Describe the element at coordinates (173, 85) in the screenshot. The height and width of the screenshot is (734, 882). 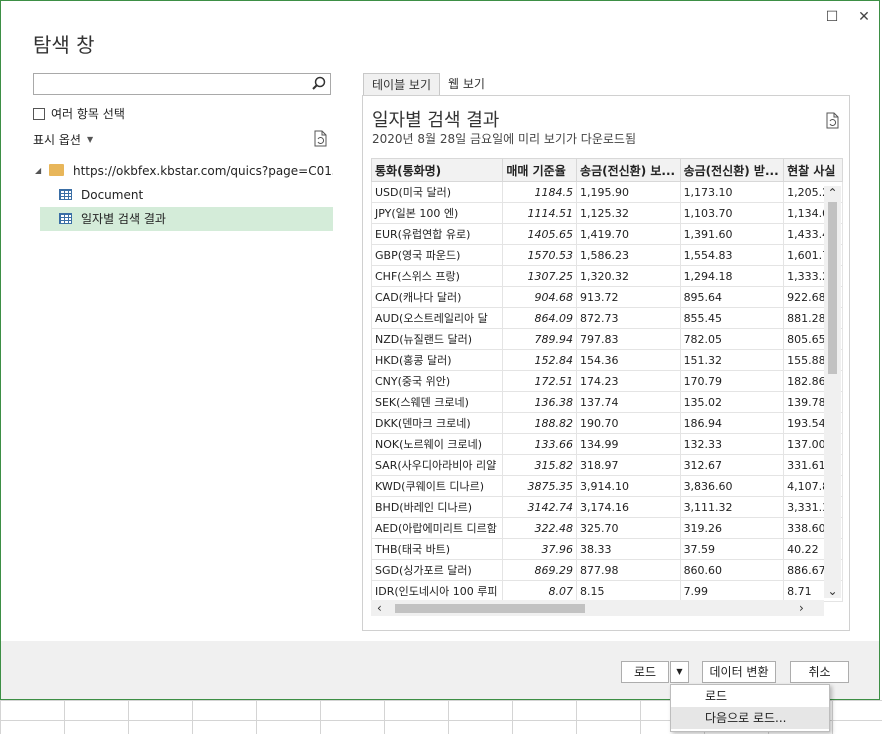
I see `search-input` at that location.